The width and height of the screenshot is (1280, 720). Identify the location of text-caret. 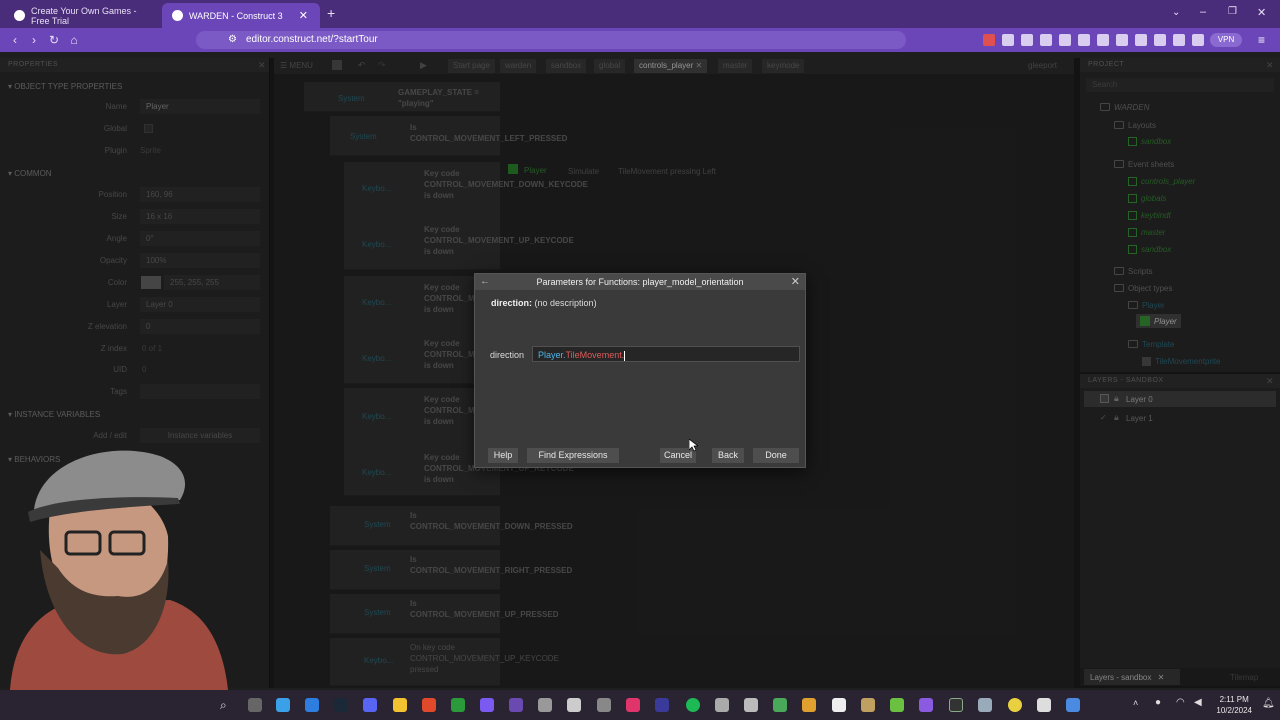
(625, 355).